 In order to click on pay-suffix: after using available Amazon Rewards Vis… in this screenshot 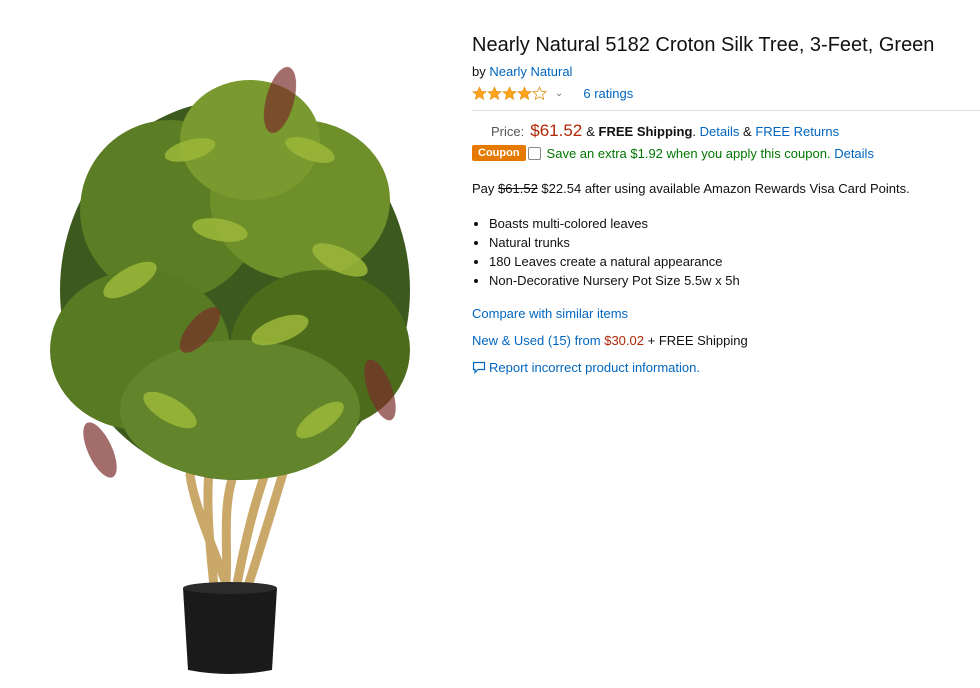, I will do `click(747, 188)`.